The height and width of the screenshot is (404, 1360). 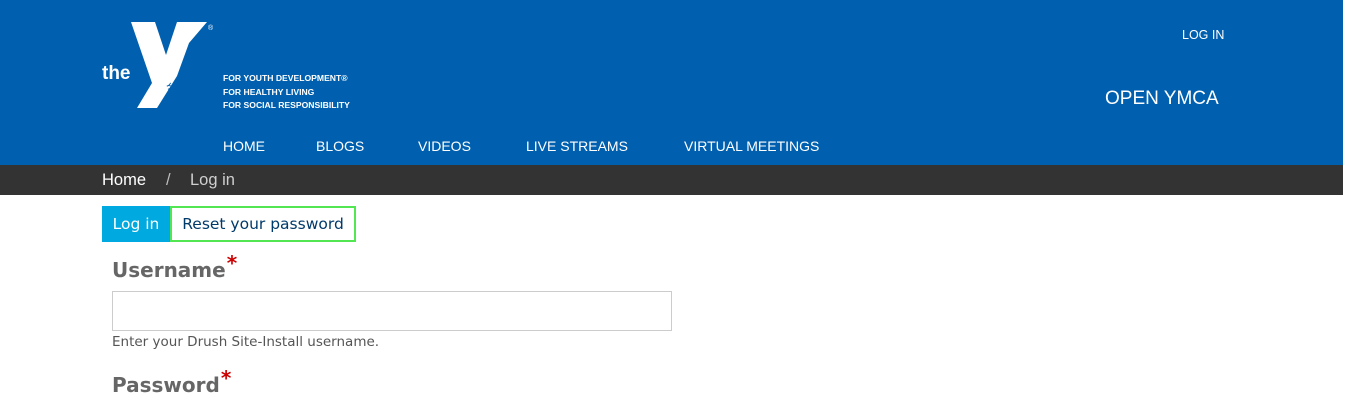 What do you see at coordinates (392, 311) in the screenshot?
I see `username-input` at bounding box center [392, 311].